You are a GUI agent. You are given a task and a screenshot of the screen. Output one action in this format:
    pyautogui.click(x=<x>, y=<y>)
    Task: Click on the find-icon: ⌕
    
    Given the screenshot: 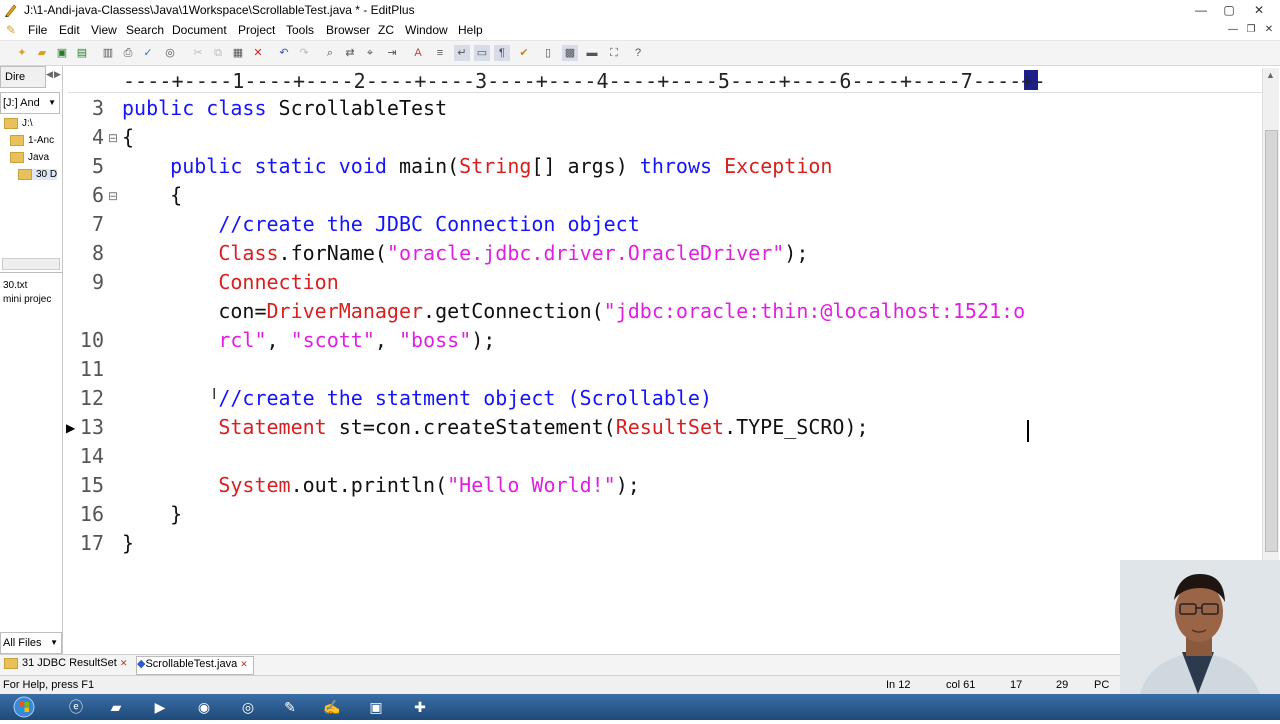 What is the action you would take?
    pyautogui.click(x=330, y=53)
    